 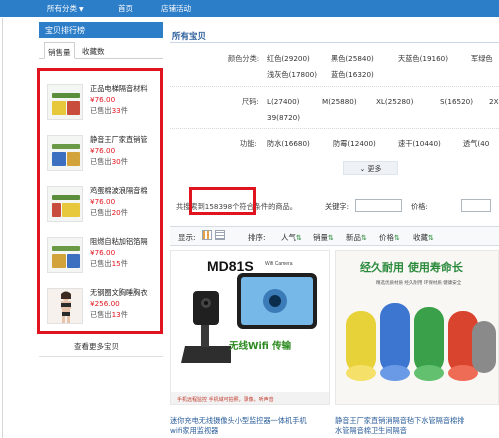 I want to click on nav-home: 首页, so click(x=125, y=8).